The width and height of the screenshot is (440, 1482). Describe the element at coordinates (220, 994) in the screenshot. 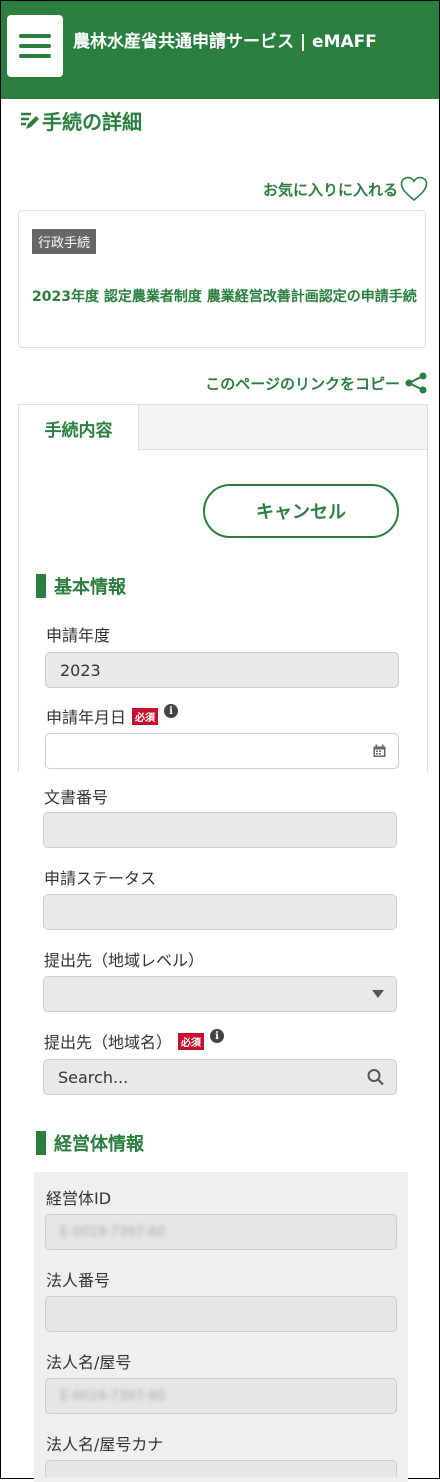

I see `region-level-select` at that location.